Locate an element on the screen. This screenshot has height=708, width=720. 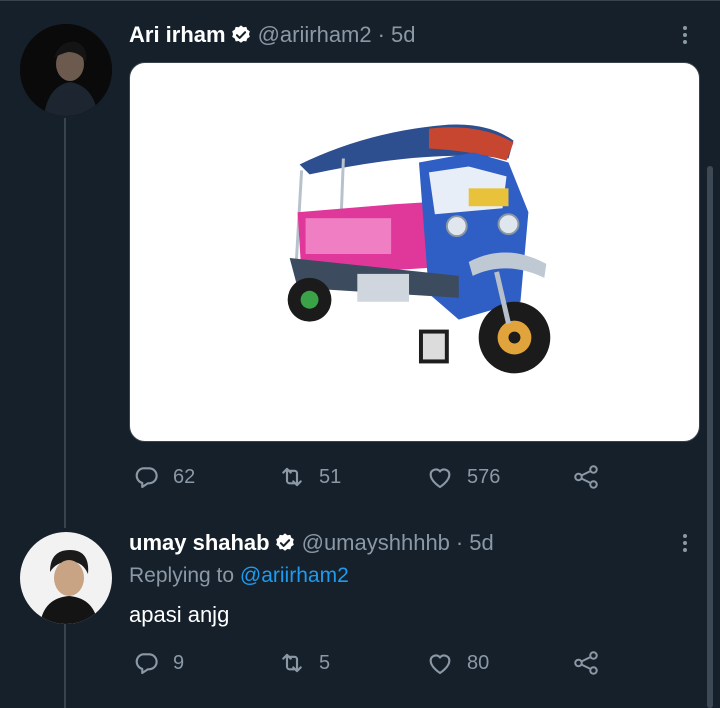
like-button: 576 is located at coordinates (462, 477).